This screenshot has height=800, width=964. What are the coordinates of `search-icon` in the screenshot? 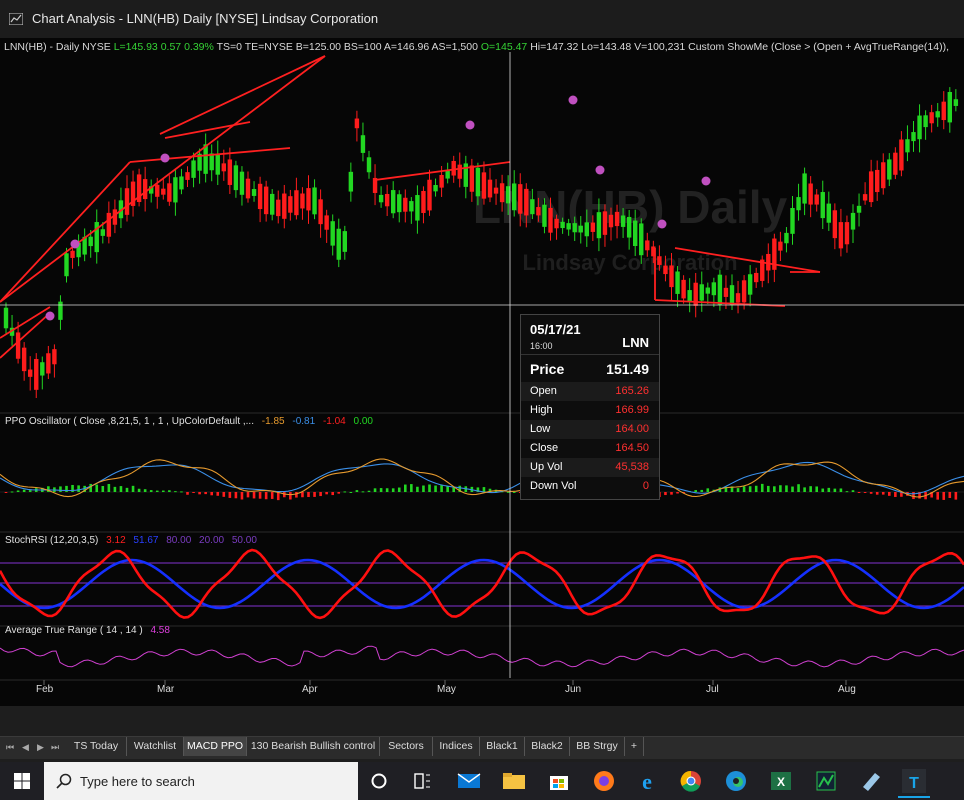 It's located at (64, 781).